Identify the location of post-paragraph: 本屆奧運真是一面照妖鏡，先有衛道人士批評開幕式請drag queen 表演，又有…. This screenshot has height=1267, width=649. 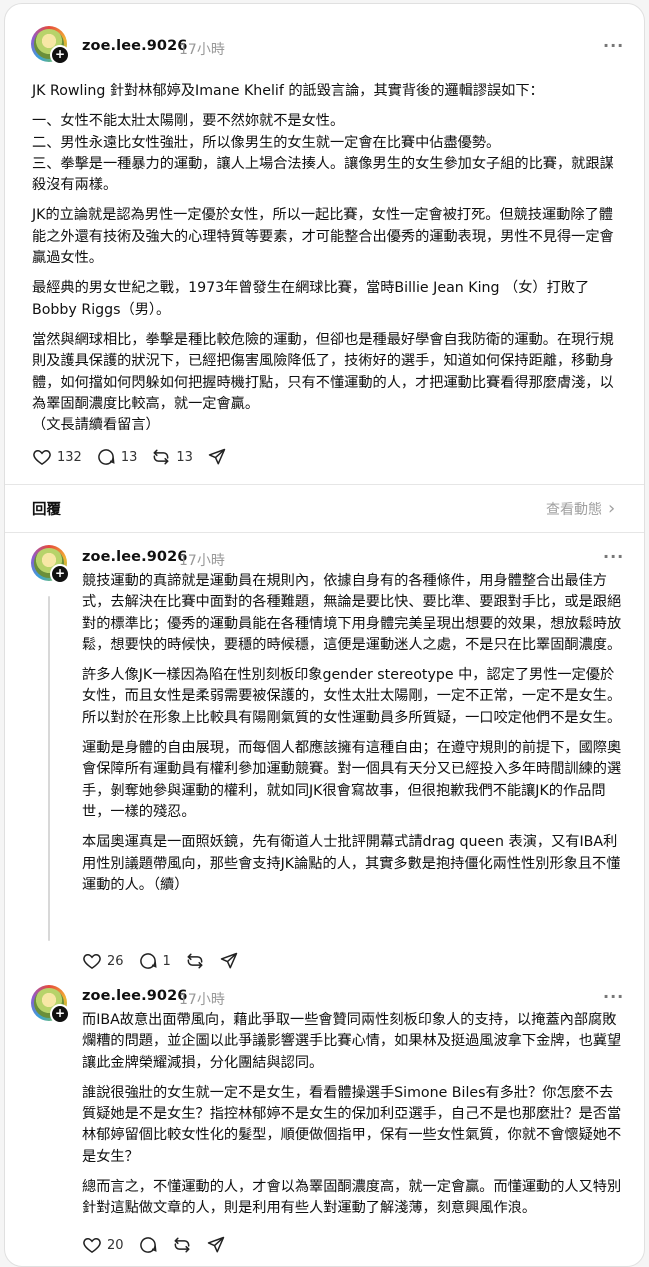
(351, 863).